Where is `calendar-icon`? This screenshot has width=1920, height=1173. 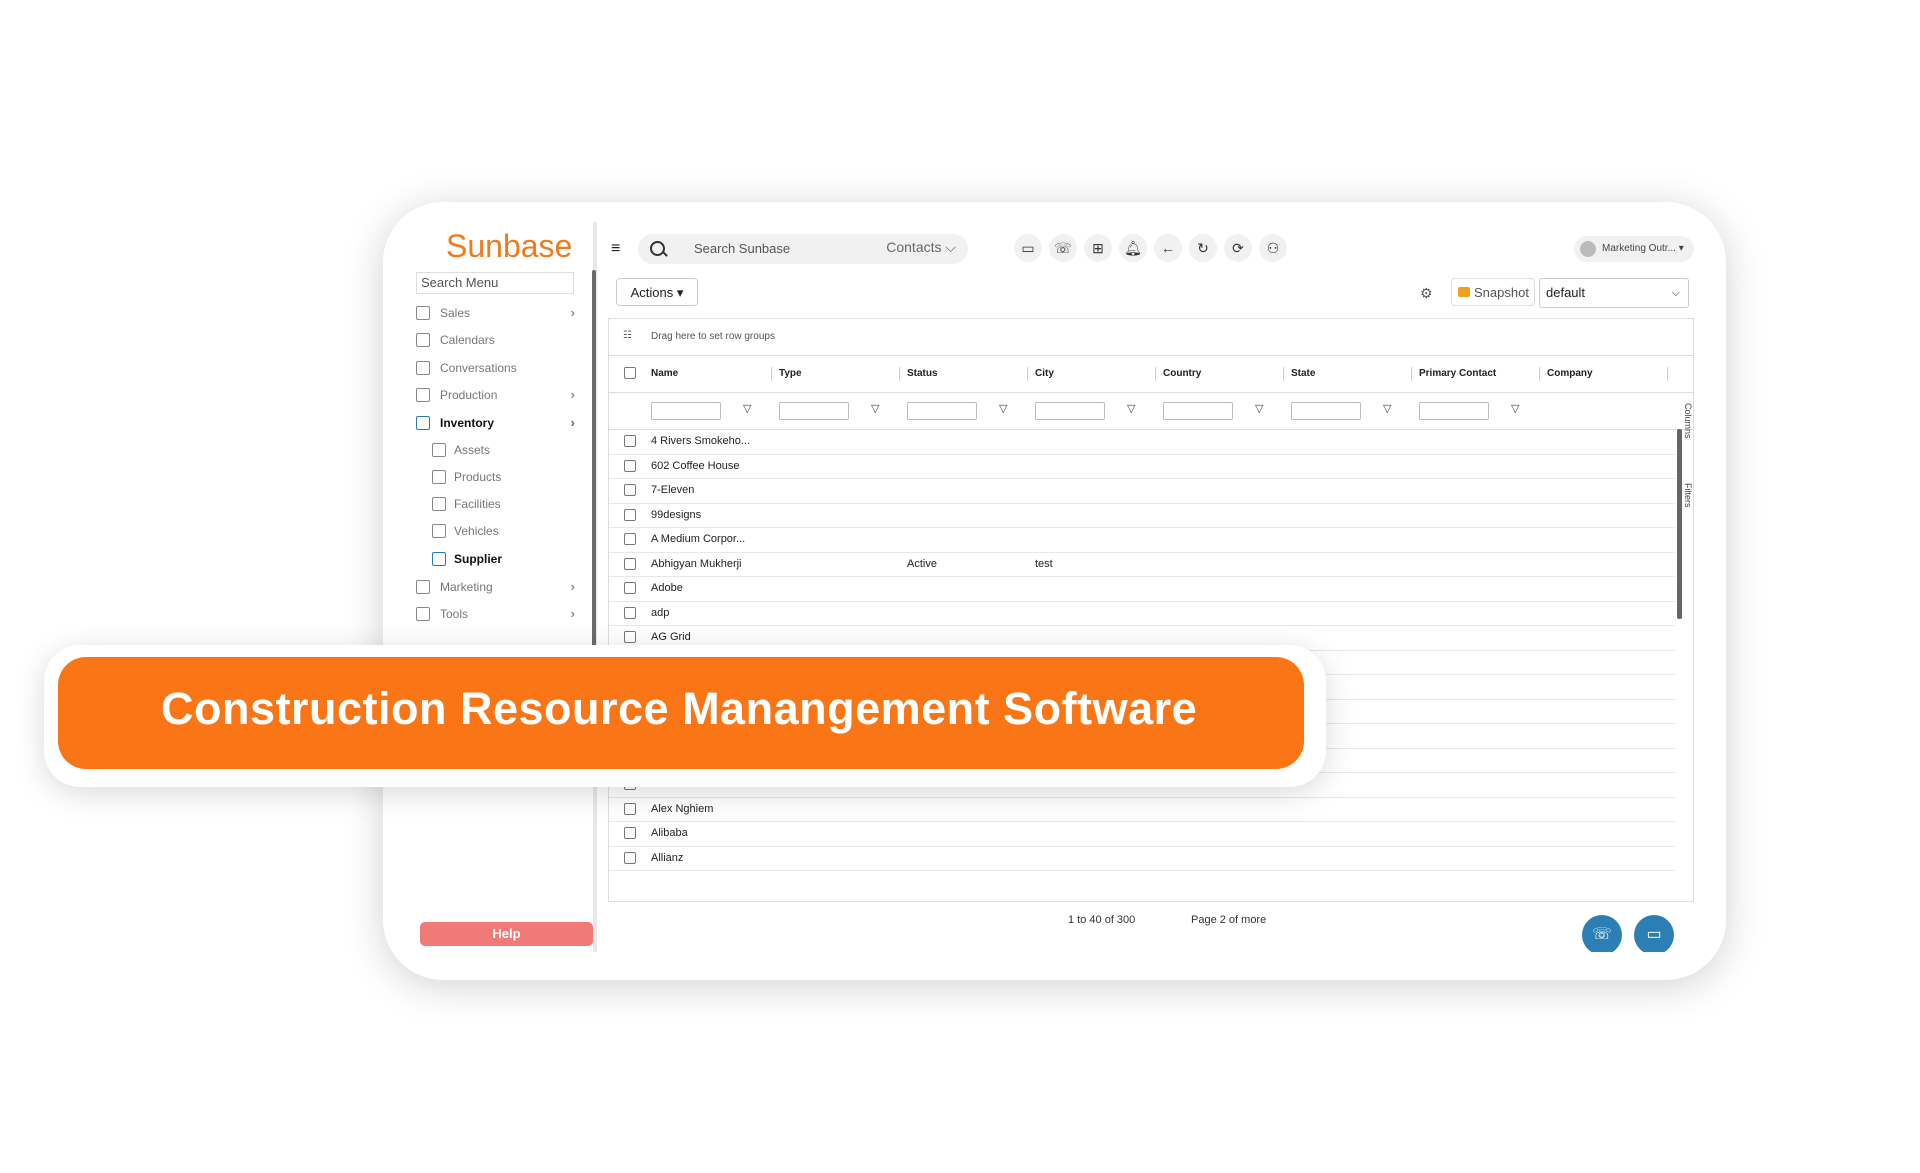
calendar-icon is located at coordinates (423, 340).